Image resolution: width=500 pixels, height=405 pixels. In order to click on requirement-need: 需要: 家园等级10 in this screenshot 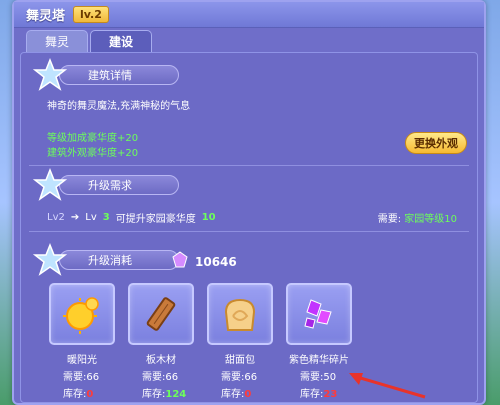, I will do `click(417, 217)`.